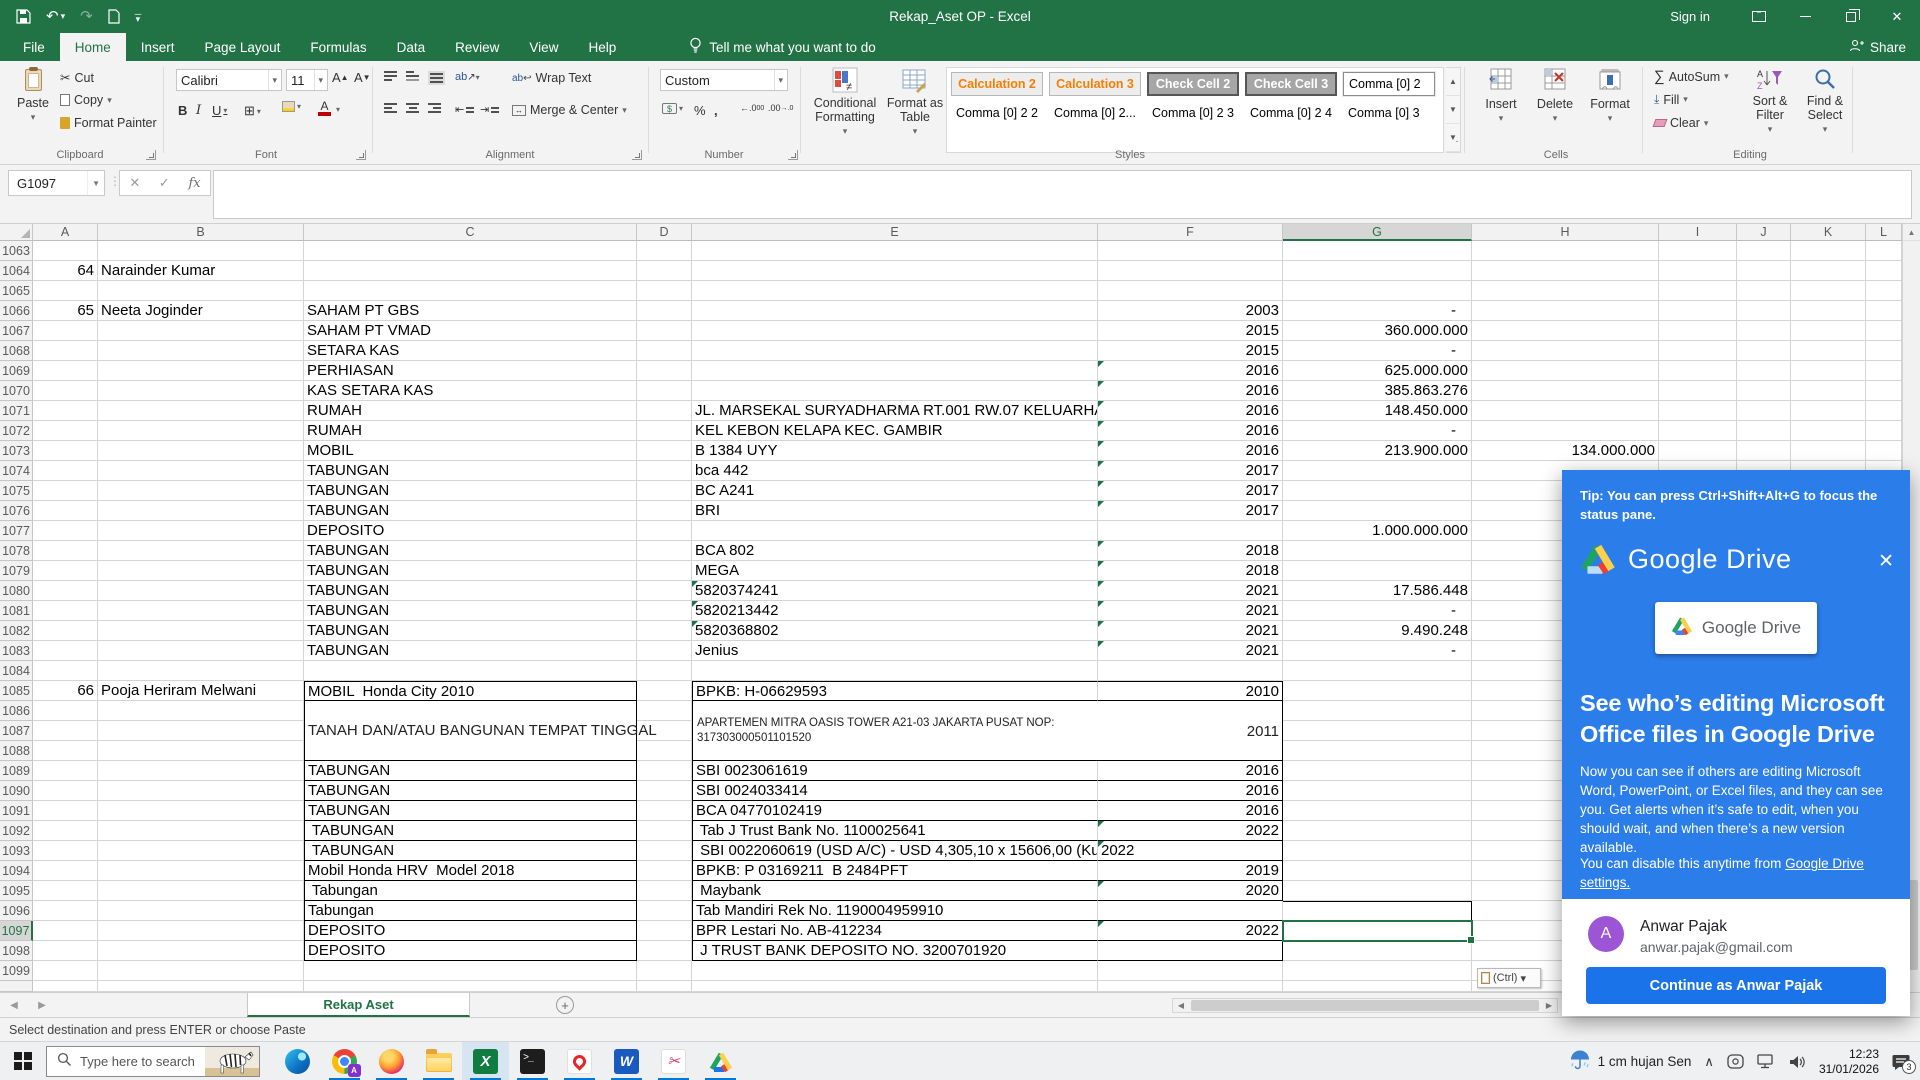  What do you see at coordinates (470, 951) in the screenshot?
I see `cell-C1098: DEPOSITO` at bounding box center [470, 951].